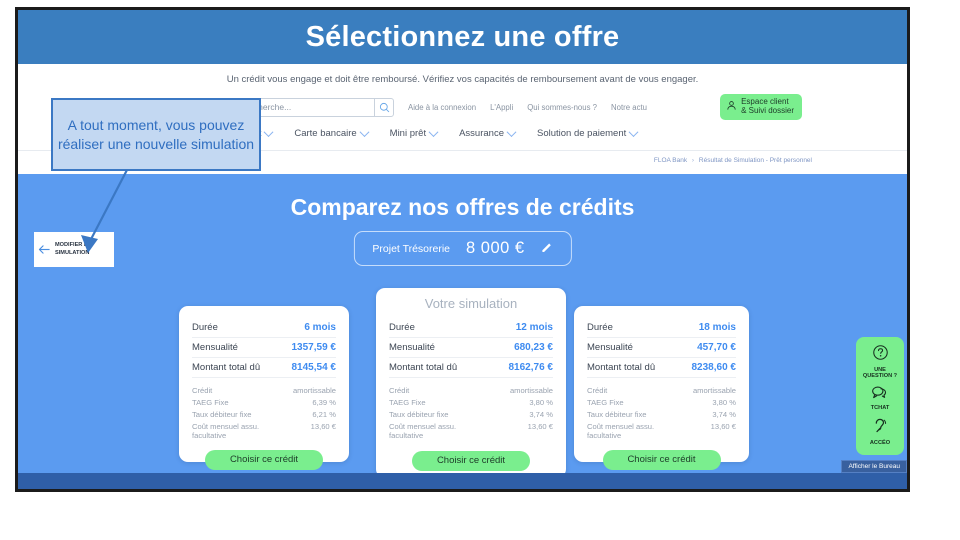  What do you see at coordinates (481, 133) in the screenshot?
I see `nav-label: Assurance` at bounding box center [481, 133].